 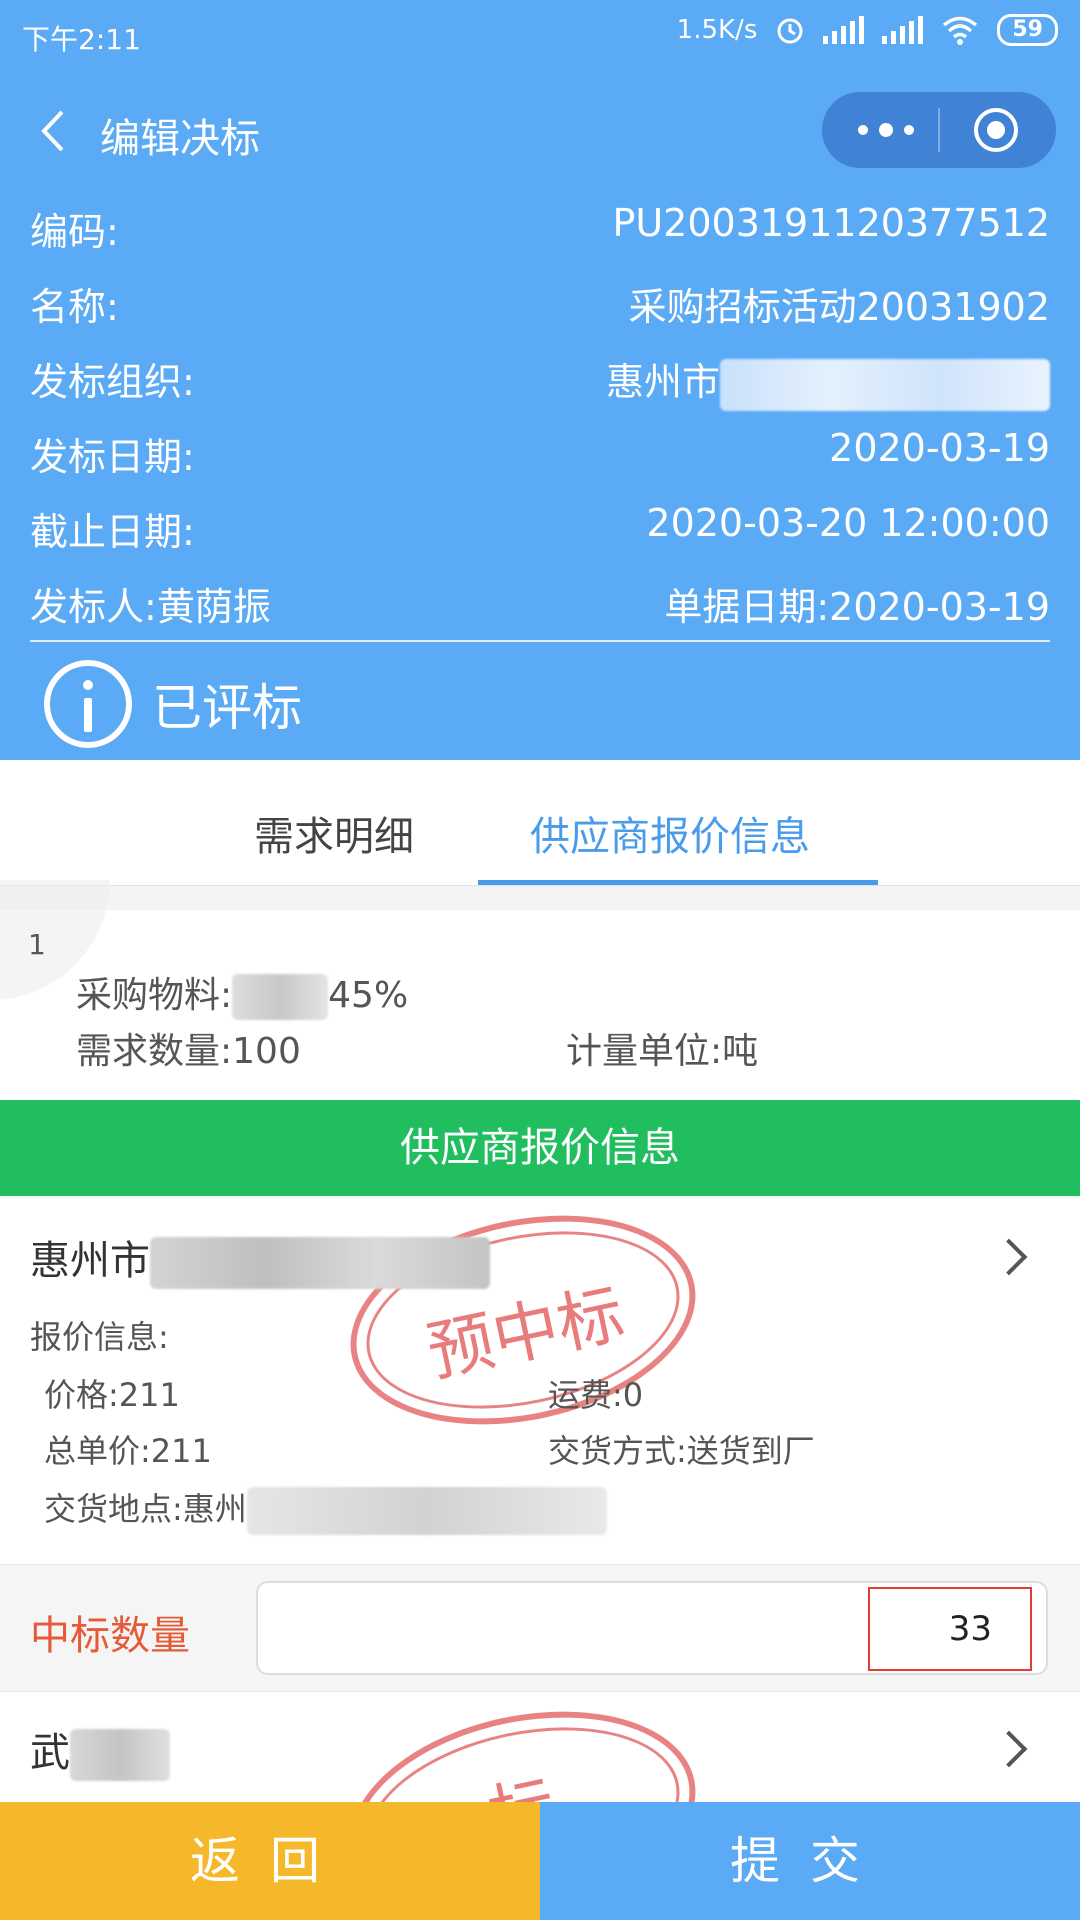 I want to click on navbar: 编辑决标, so click(x=540, y=133).